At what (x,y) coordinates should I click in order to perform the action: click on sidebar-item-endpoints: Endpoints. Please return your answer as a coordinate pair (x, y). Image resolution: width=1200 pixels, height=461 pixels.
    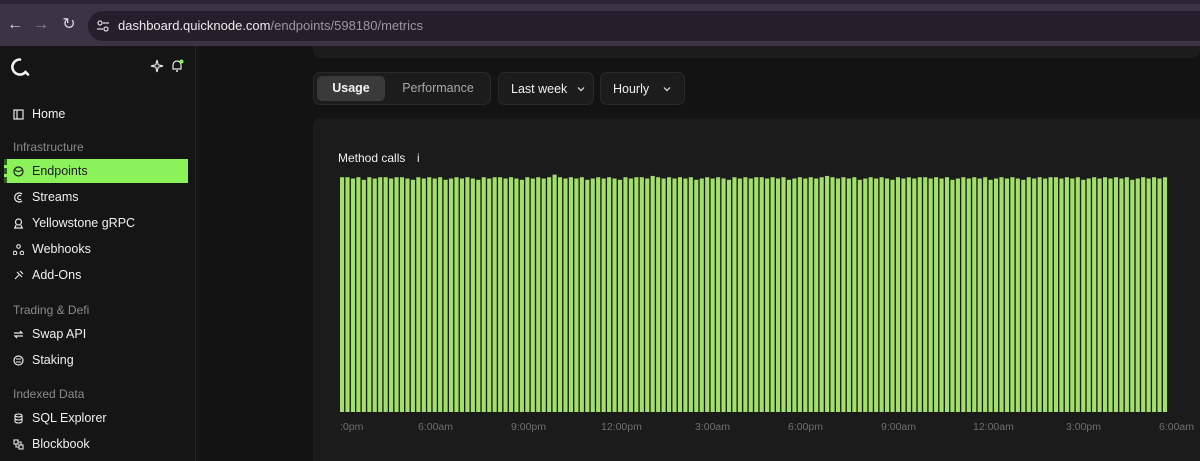
    Looking at the image, I should click on (96, 171).